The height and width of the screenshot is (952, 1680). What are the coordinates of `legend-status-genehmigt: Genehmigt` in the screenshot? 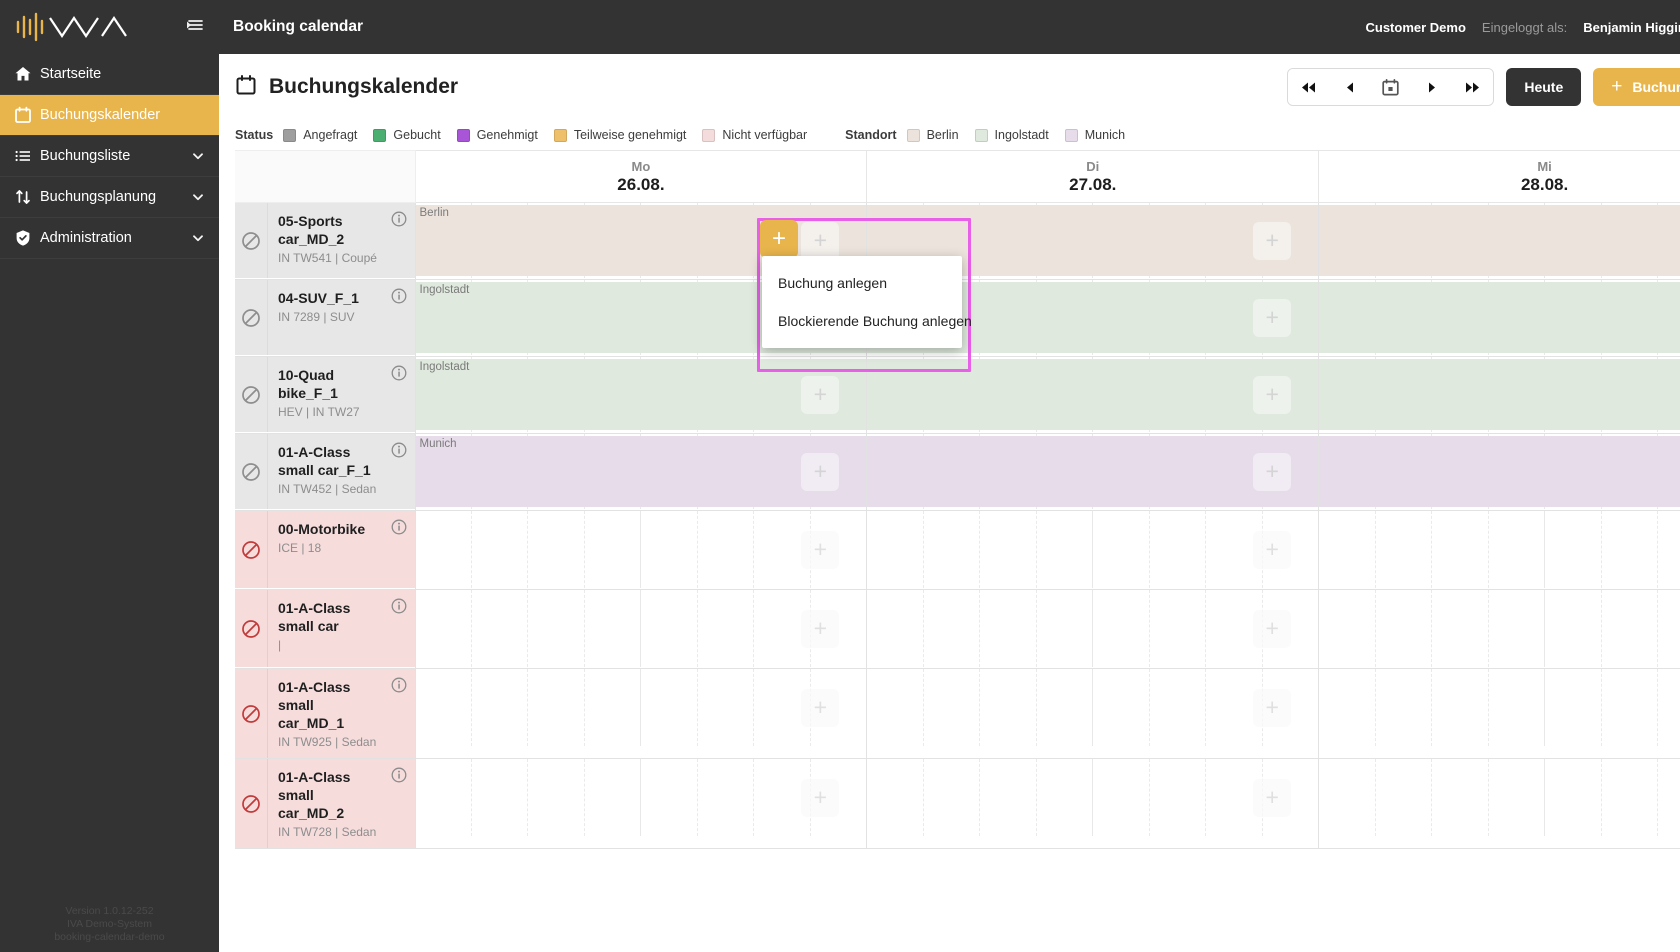 It's located at (497, 135).